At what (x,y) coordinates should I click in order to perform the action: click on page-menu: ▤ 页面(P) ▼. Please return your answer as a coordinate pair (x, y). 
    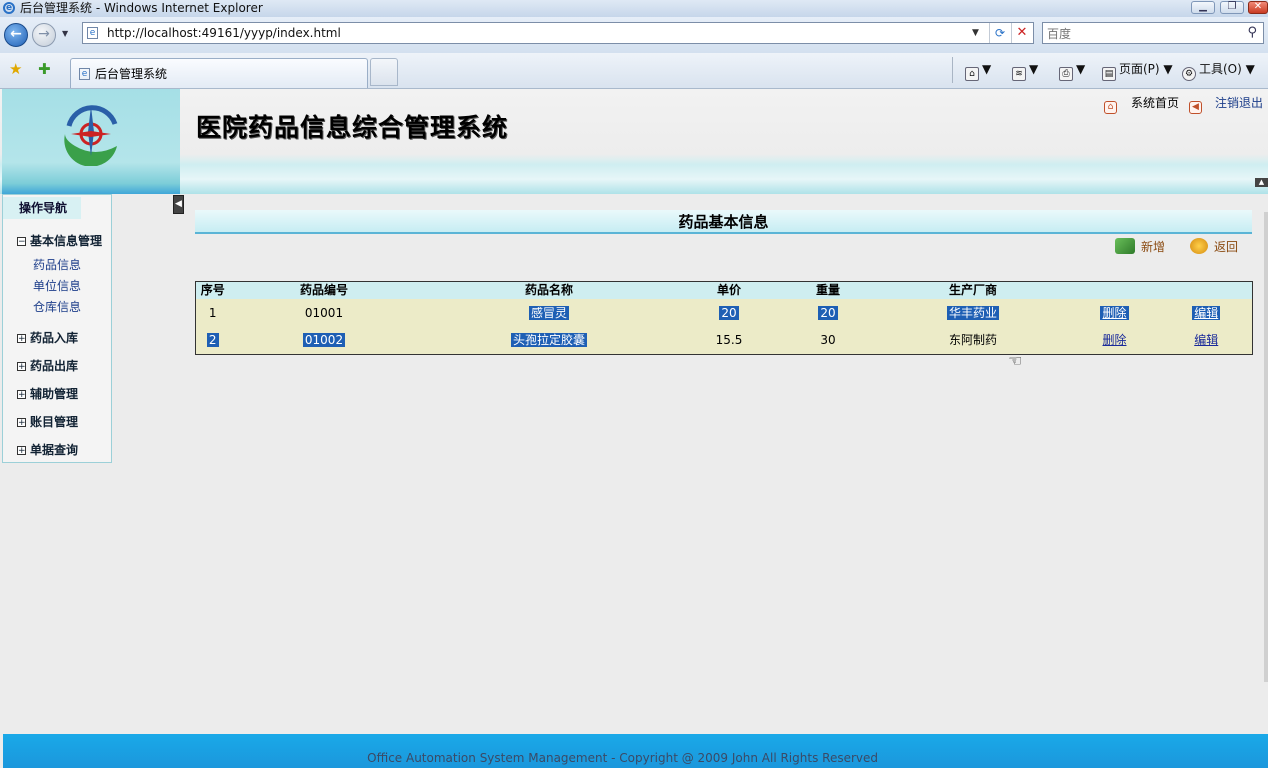
    Looking at the image, I should click on (1137, 70).